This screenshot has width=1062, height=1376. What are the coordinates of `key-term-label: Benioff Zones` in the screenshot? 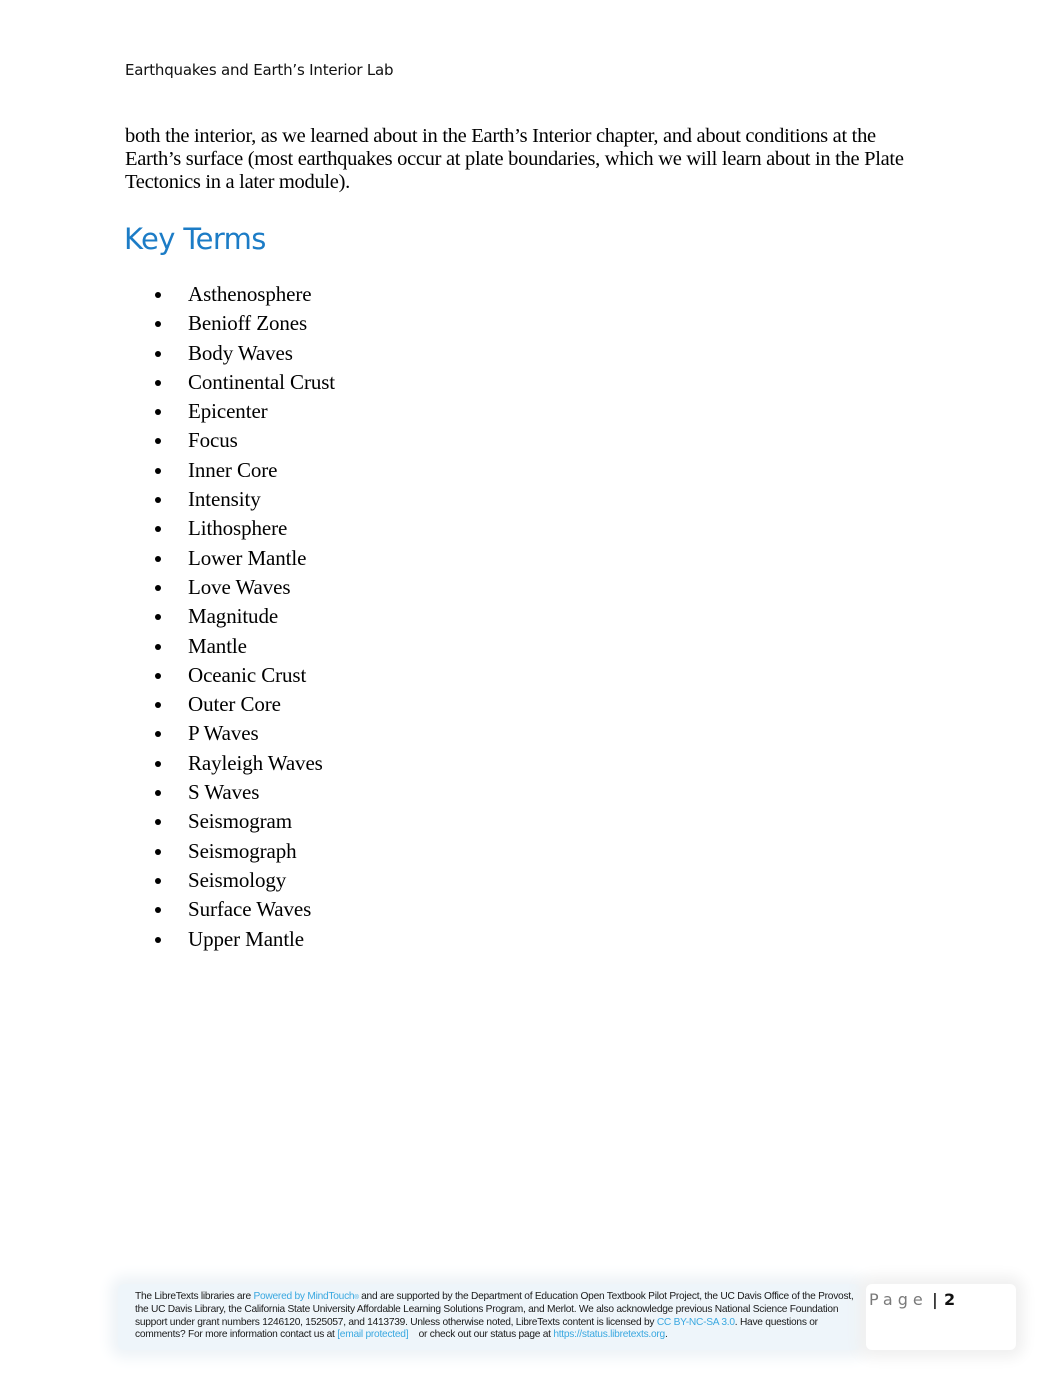 It's located at (248, 323).